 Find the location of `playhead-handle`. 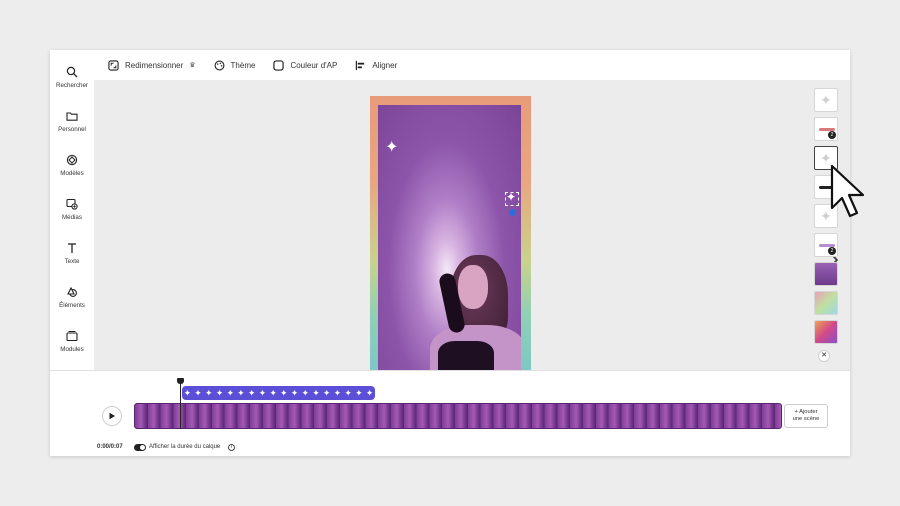

playhead-handle is located at coordinates (180, 381).